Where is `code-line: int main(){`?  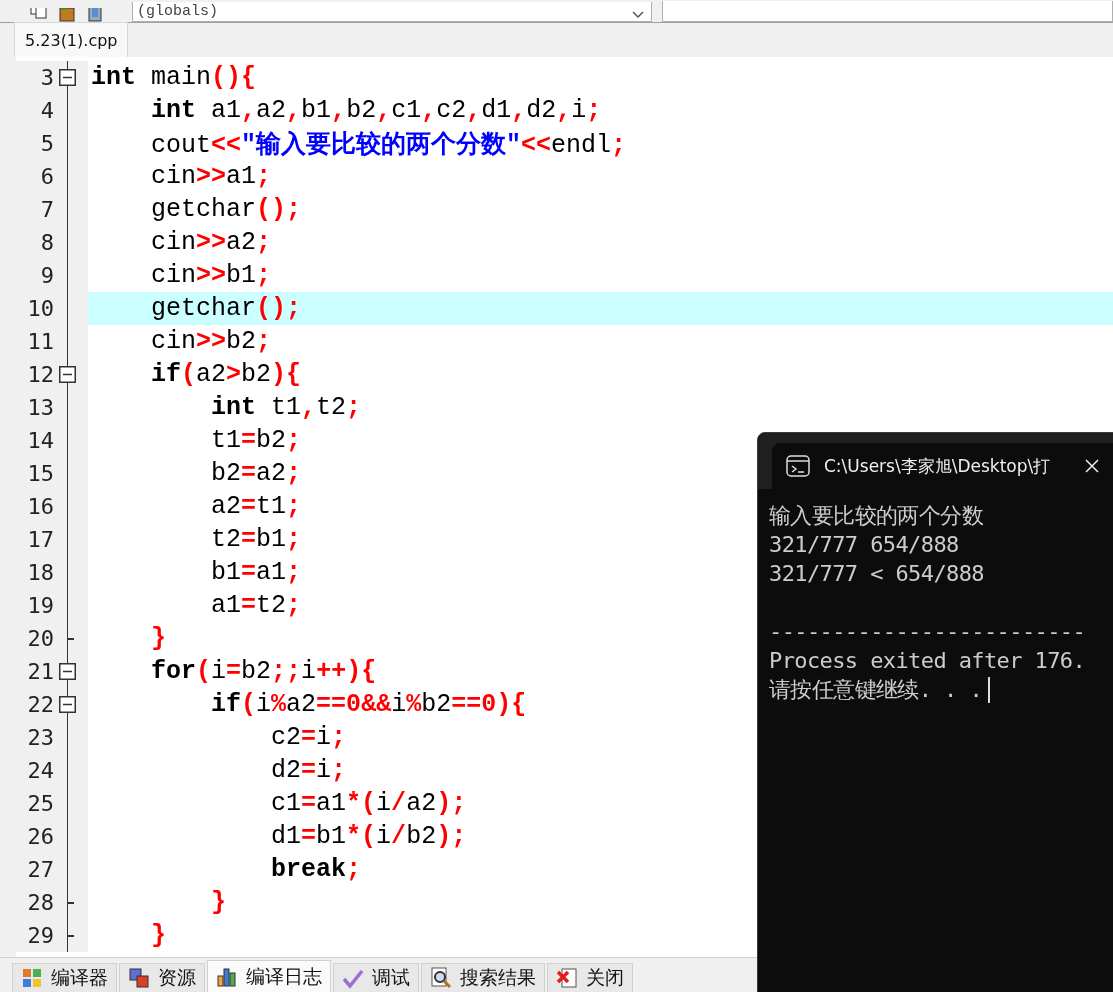 code-line: int main(){ is located at coordinates (174, 77).